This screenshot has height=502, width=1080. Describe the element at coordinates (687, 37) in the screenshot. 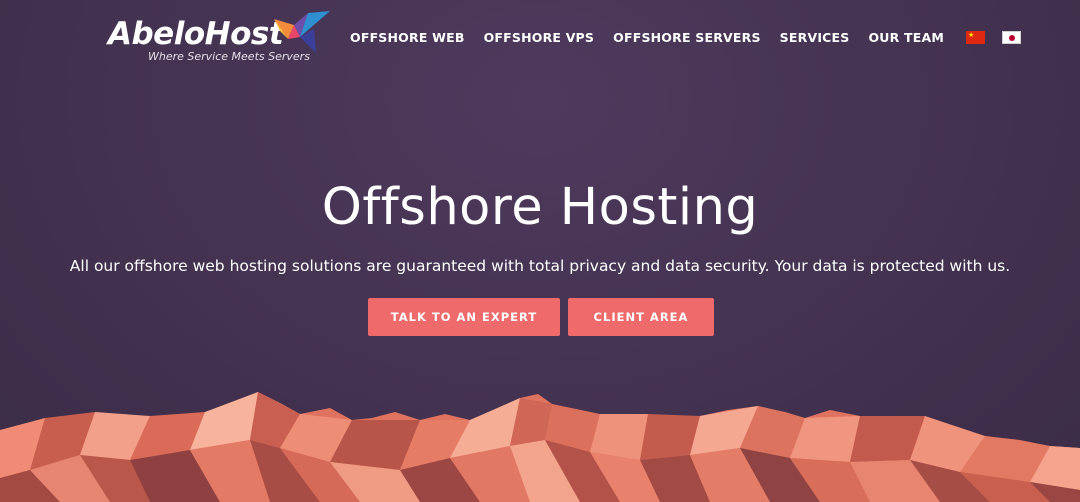

I see `nav-offshore-servers: OFFSHORE SERVERS` at that location.